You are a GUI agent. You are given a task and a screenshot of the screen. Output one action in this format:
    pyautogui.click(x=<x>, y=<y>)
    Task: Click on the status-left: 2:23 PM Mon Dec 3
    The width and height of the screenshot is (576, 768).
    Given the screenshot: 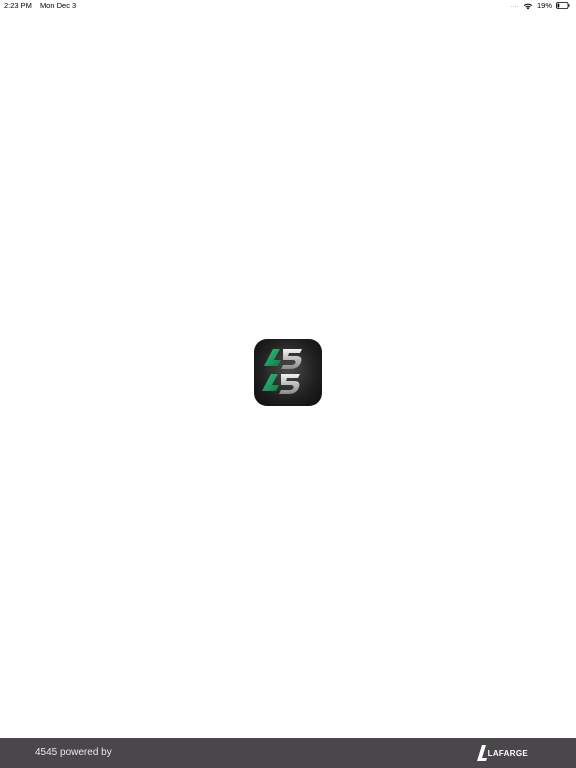 What is the action you would take?
    pyautogui.click(x=40, y=5)
    